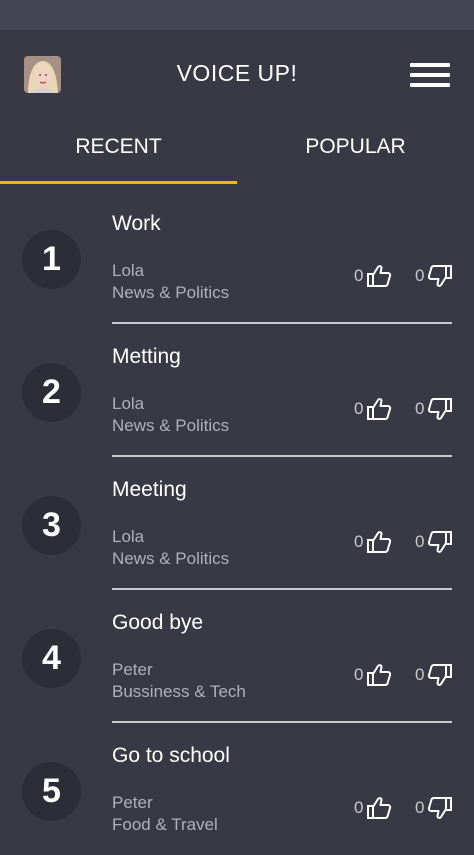 This screenshot has width=474, height=855. I want to click on active-tab-indicator, so click(118, 182).